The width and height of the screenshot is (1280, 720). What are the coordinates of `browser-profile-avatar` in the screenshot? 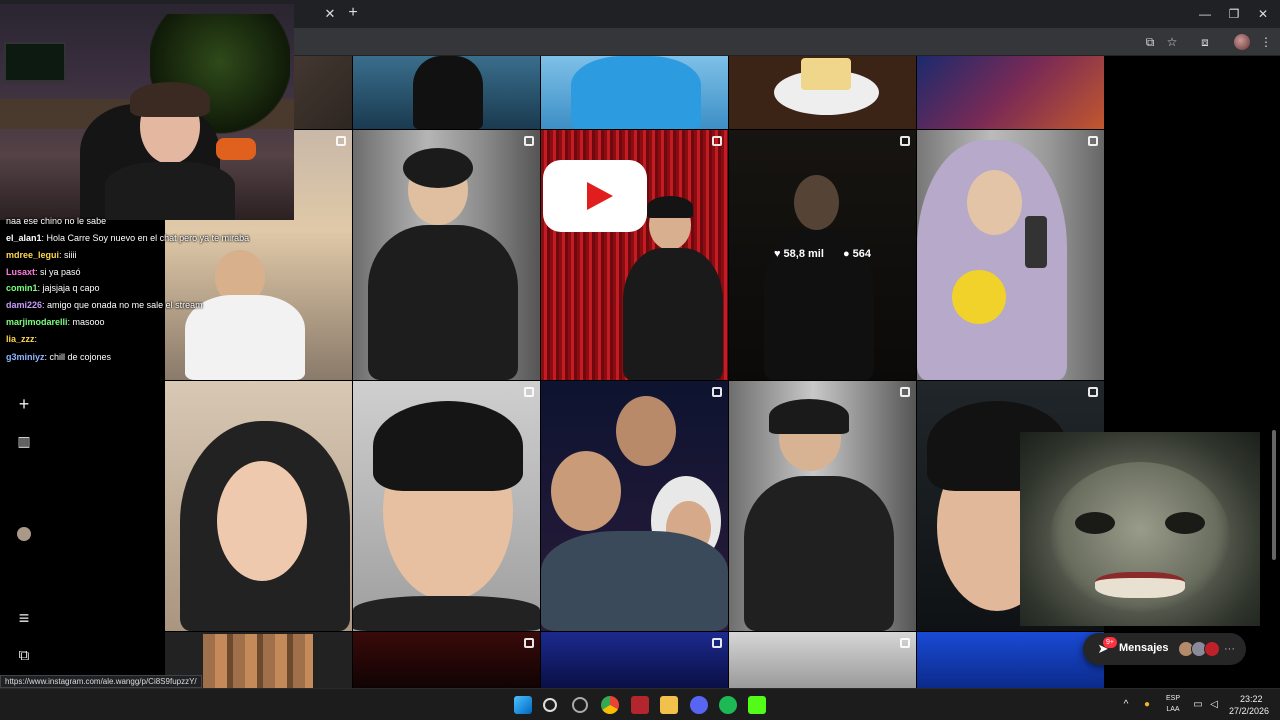 It's located at (1242, 42).